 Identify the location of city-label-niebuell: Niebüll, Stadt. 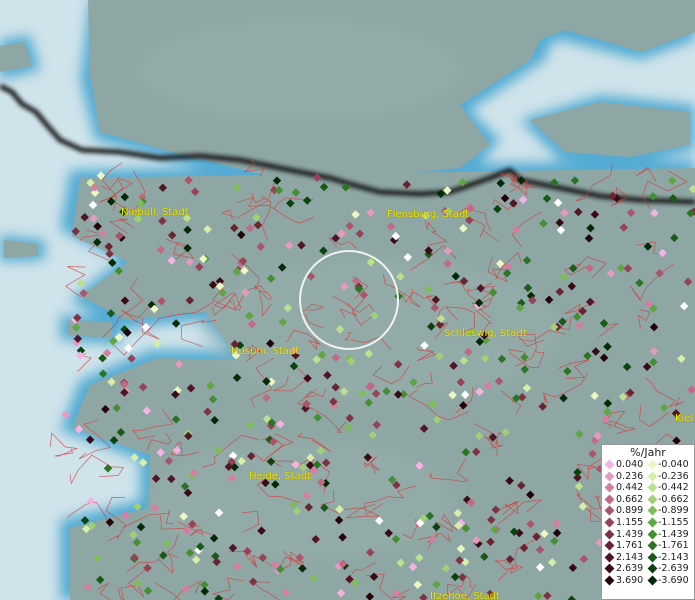
(155, 212).